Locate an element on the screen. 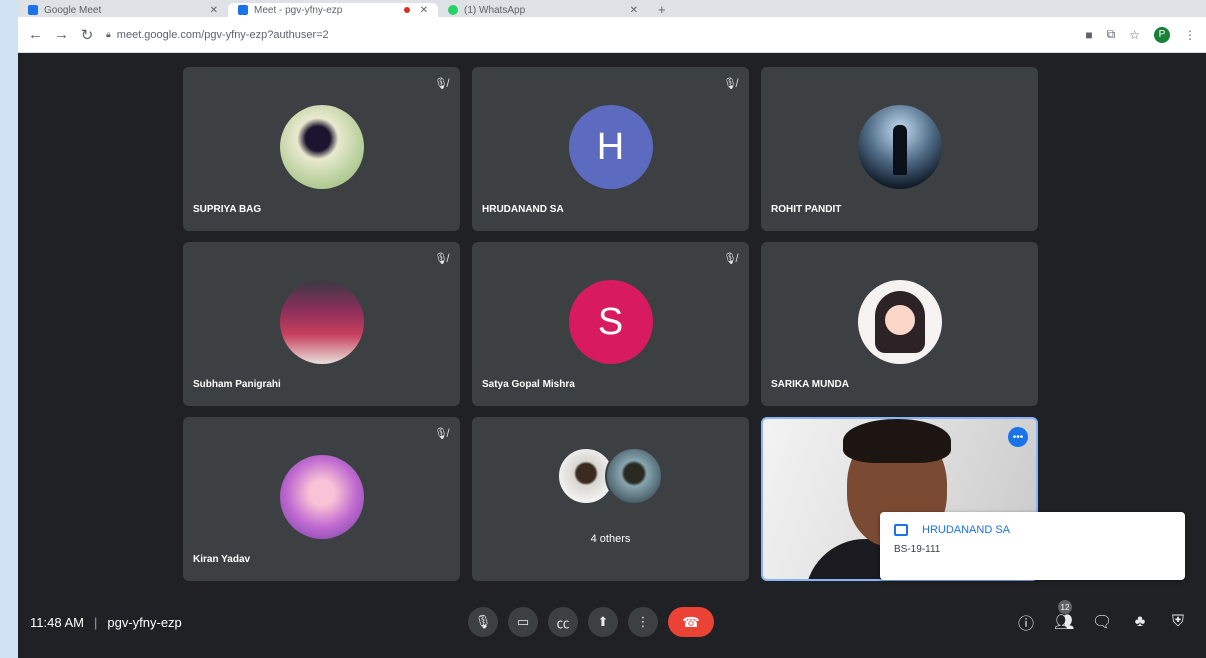 The height and width of the screenshot is (658, 1206). others-label: 4 others is located at coordinates (610, 539).